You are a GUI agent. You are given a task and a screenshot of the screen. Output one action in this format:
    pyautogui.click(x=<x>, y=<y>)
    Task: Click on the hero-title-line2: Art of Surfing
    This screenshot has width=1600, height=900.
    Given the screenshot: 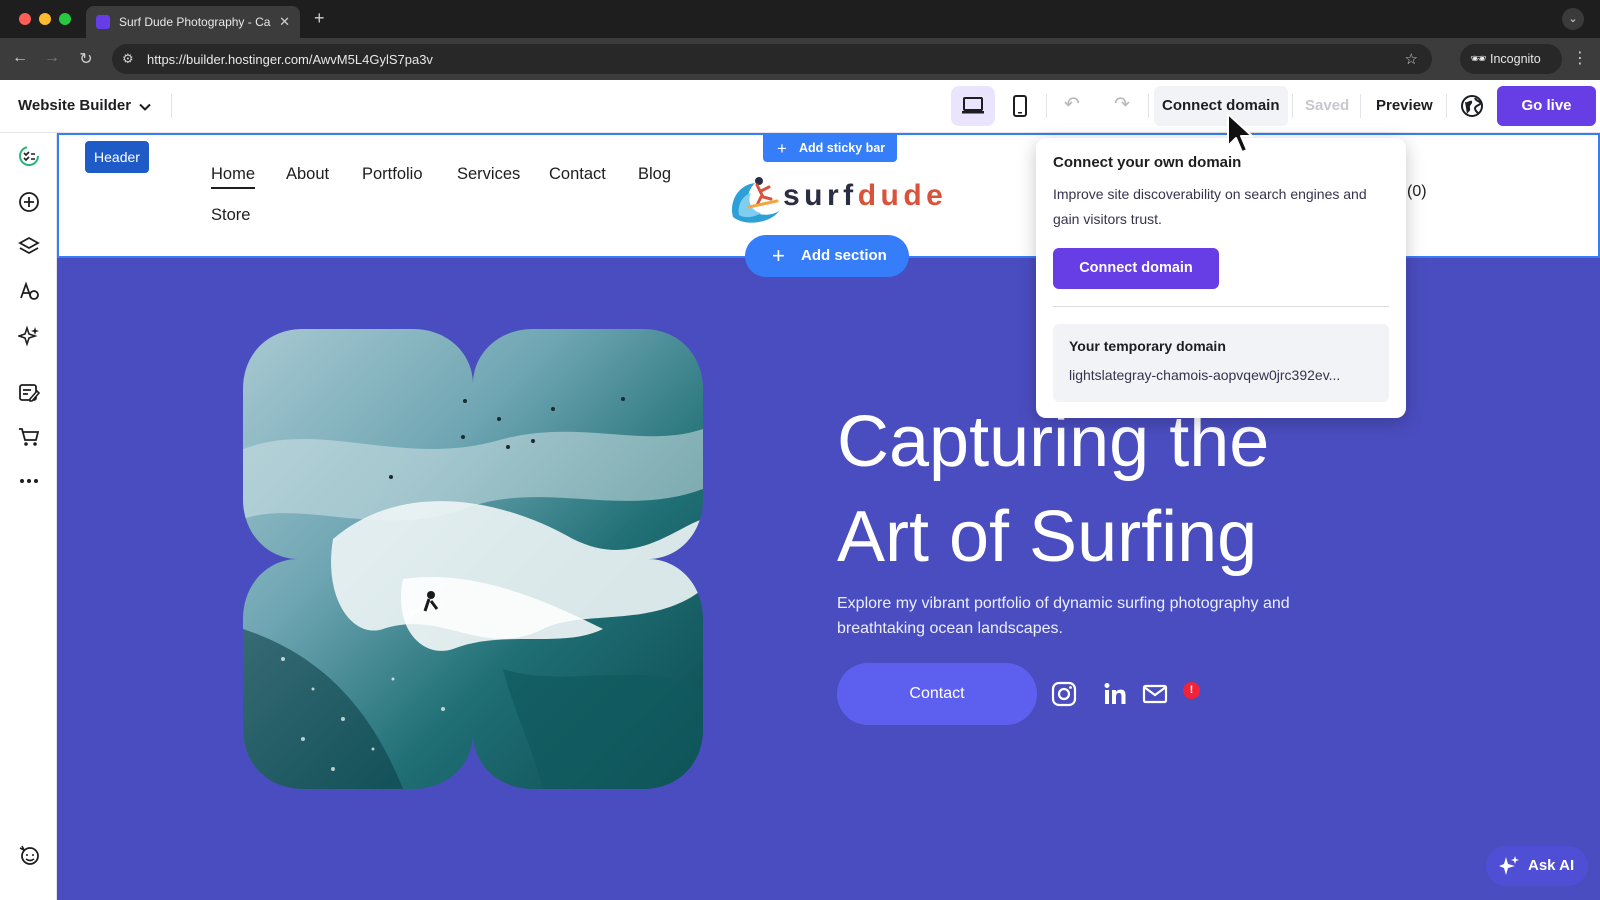 What is the action you would take?
    pyautogui.click(x=1047, y=537)
    